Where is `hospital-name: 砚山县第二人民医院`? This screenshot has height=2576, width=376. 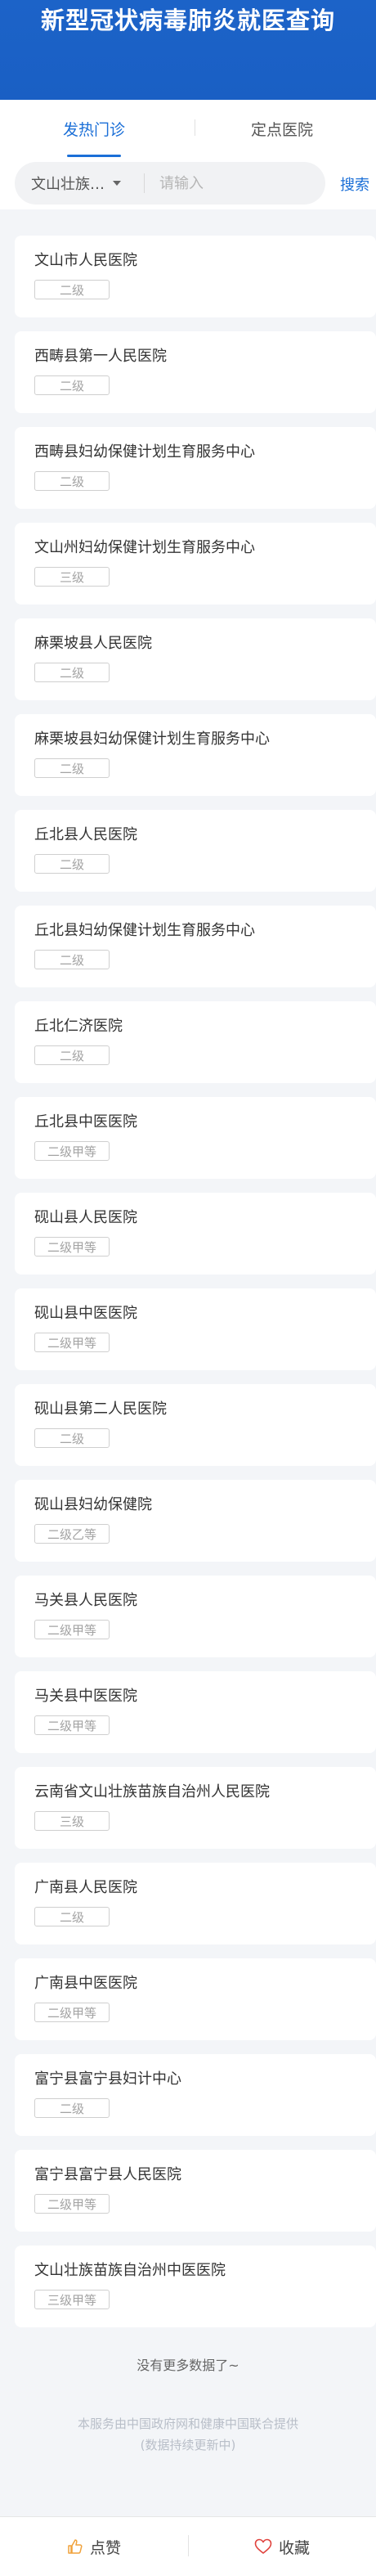 hospital-name: 砚山县第二人民医院 is located at coordinates (100, 1409).